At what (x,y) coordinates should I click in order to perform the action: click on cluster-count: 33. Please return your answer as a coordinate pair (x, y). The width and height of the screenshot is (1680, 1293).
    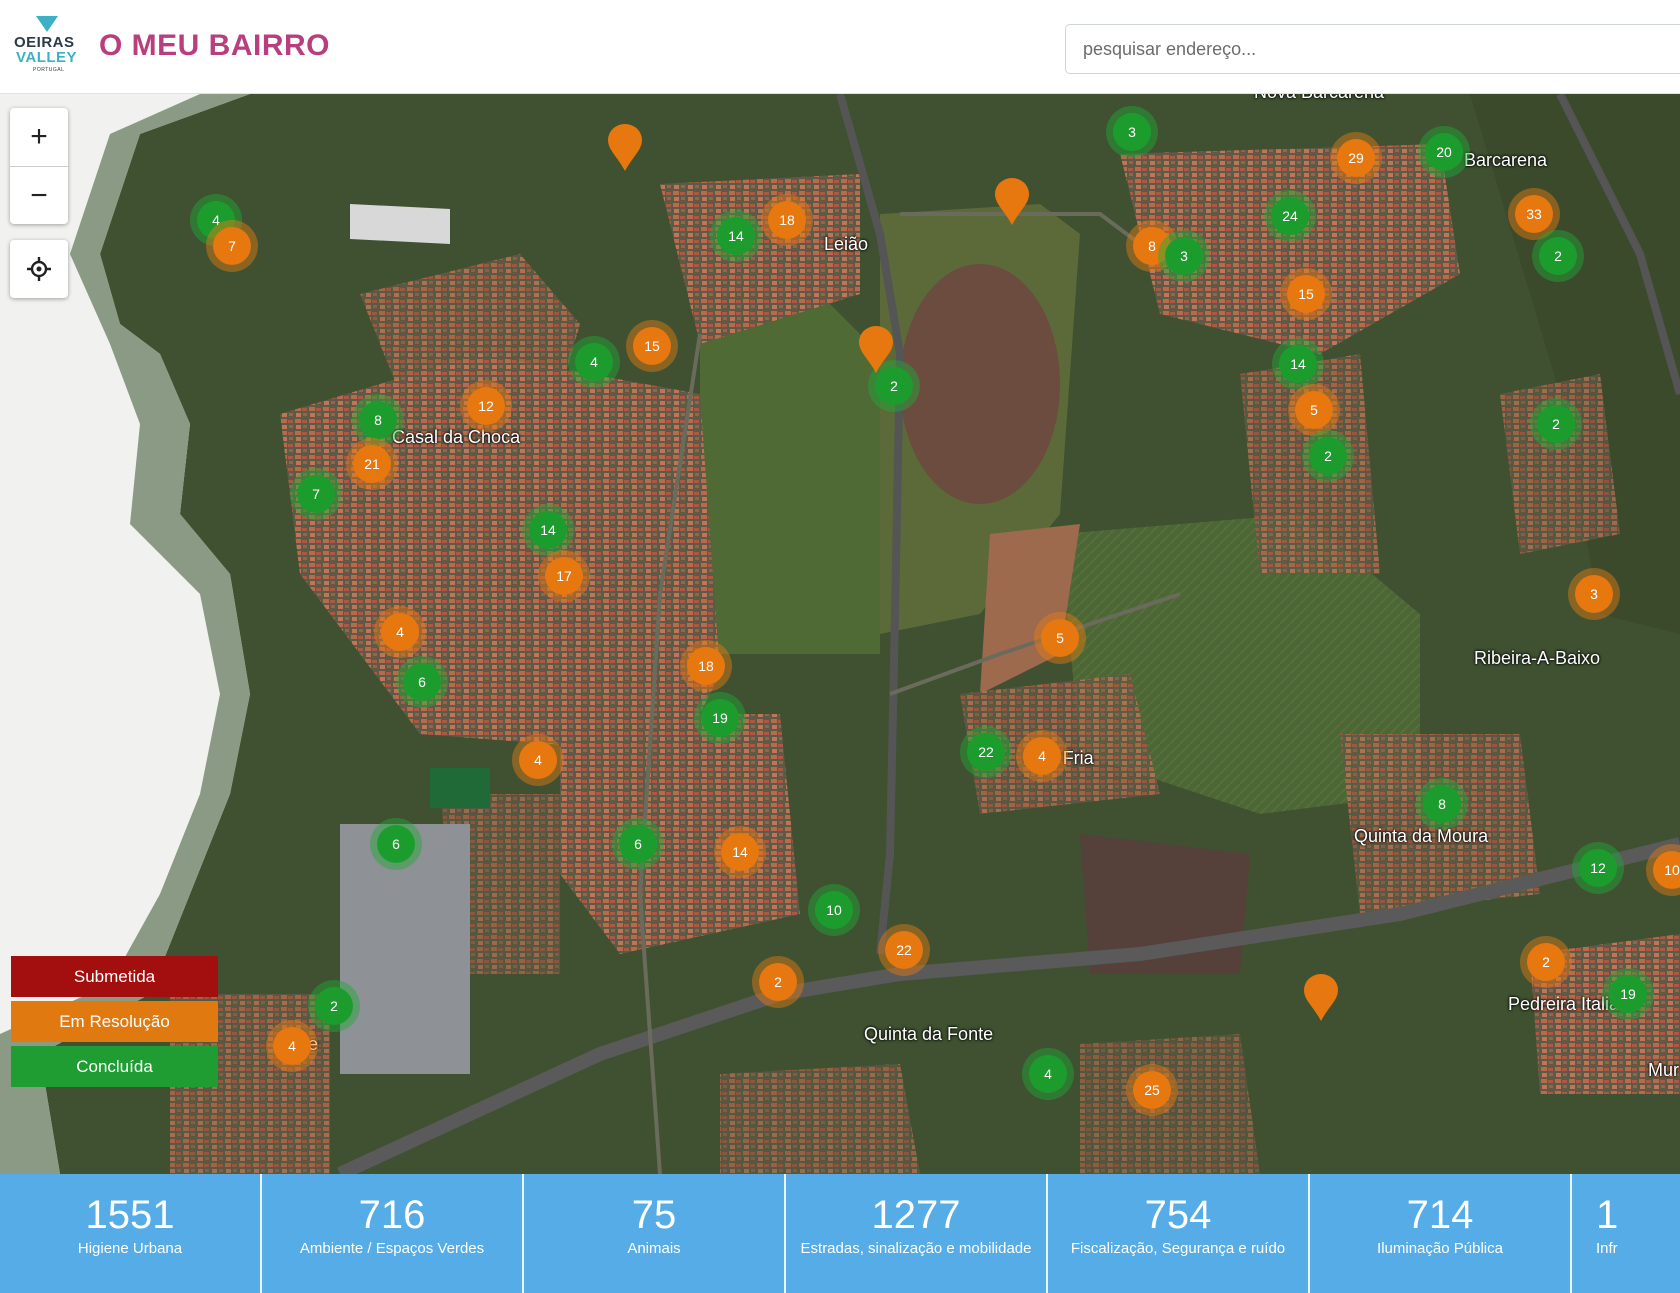
    Looking at the image, I should click on (1534, 214).